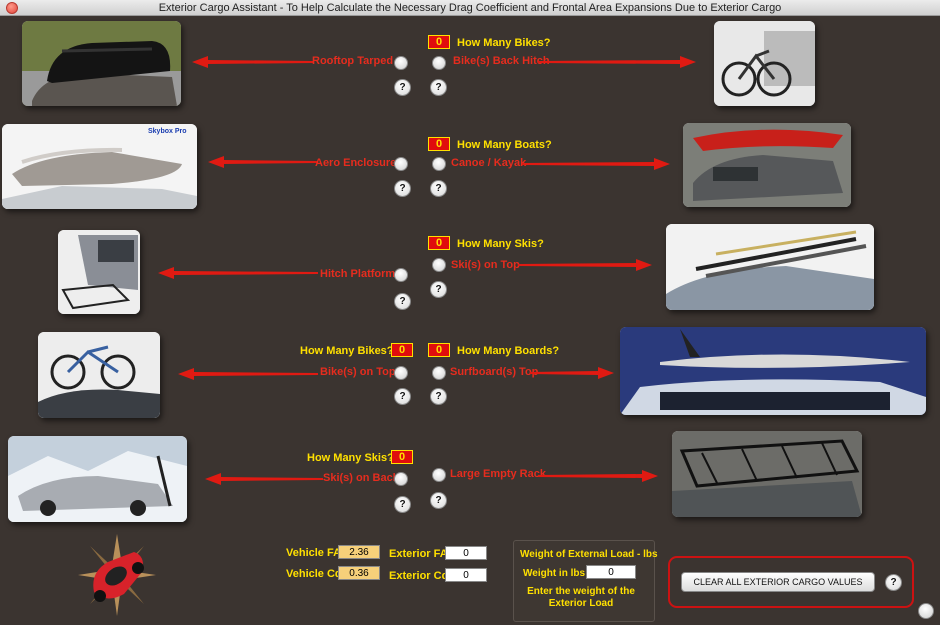 The width and height of the screenshot is (940, 625). I want to click on label-large-empty-rack: Large Empty Rack, so click(498, 474).